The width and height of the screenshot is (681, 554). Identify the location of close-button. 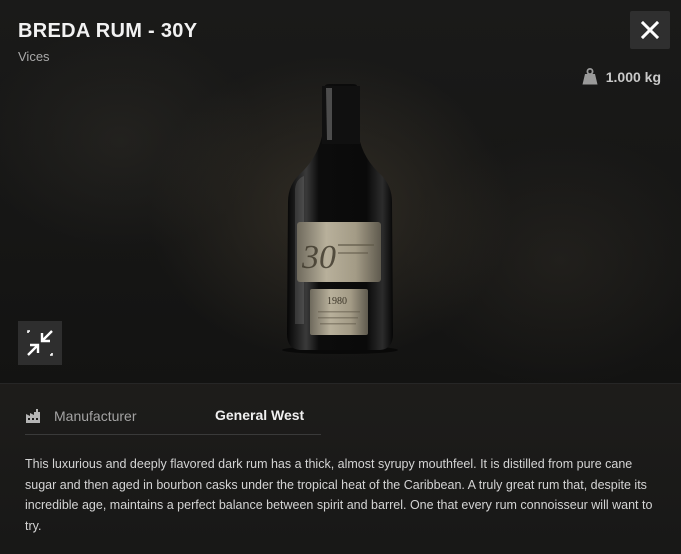
(650, 30).